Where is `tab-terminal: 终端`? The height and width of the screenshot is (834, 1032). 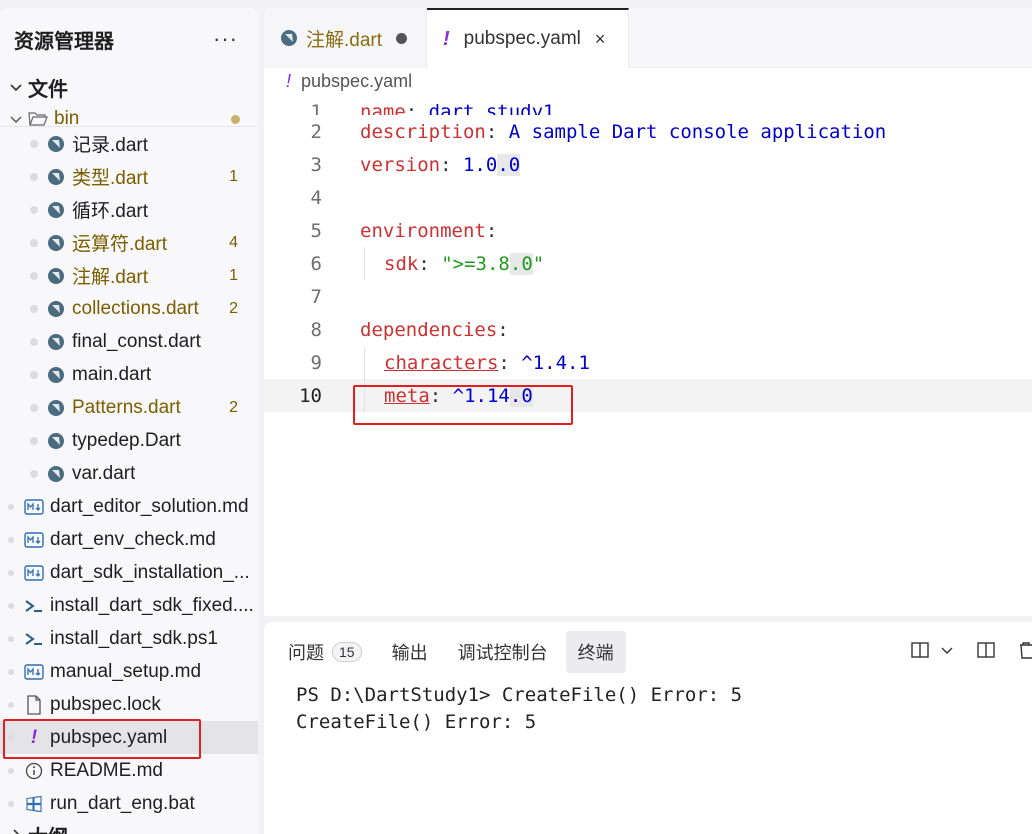
tab-terminal: 终端 is located at coordinates (595, 652).